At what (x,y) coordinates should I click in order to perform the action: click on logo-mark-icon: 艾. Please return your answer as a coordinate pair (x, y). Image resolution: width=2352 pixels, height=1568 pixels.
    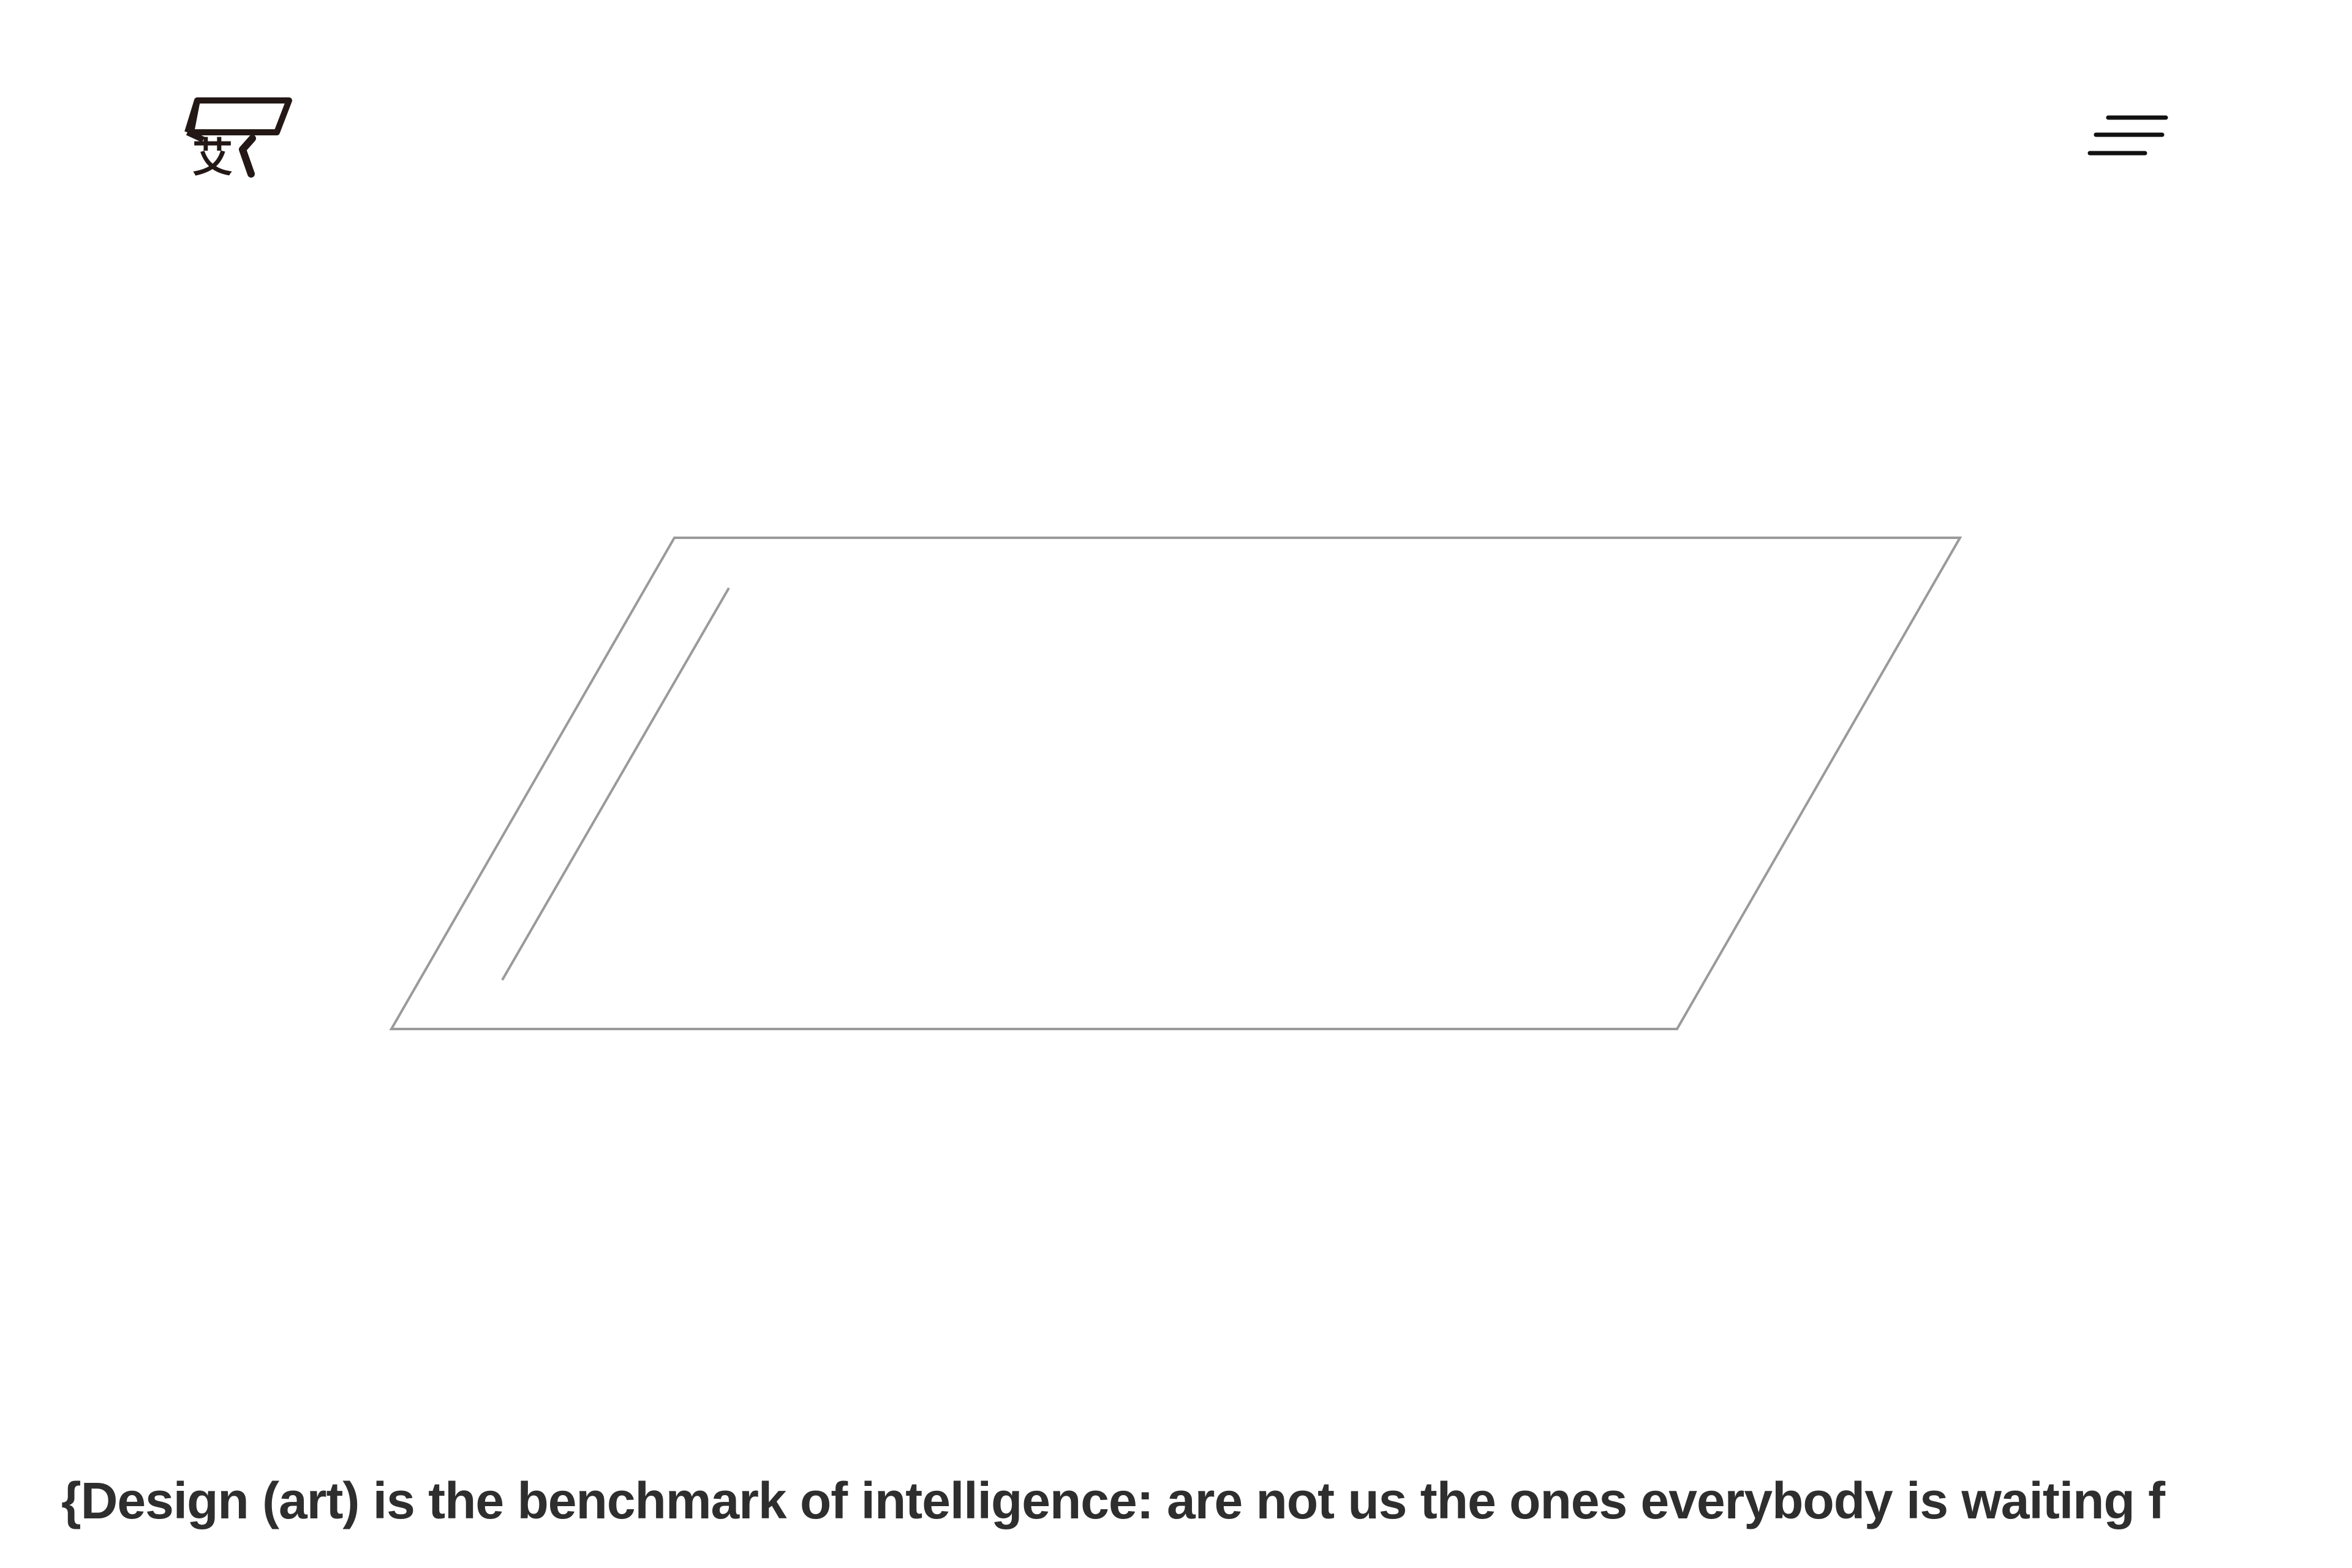
    Looking at the image, I should click on (238, 138).